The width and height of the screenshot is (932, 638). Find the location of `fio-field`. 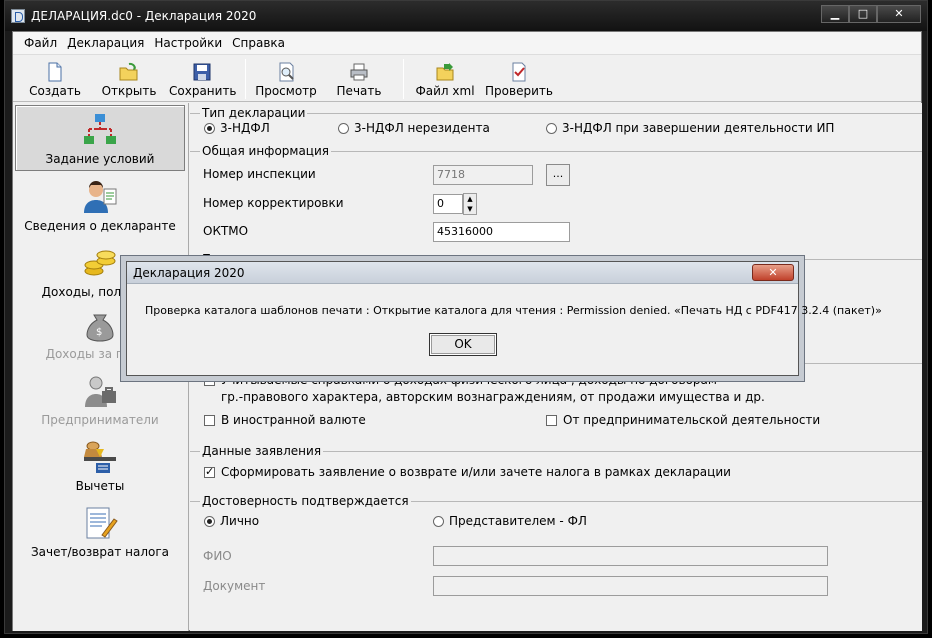

fio-field is located at coordinates (630, 556).